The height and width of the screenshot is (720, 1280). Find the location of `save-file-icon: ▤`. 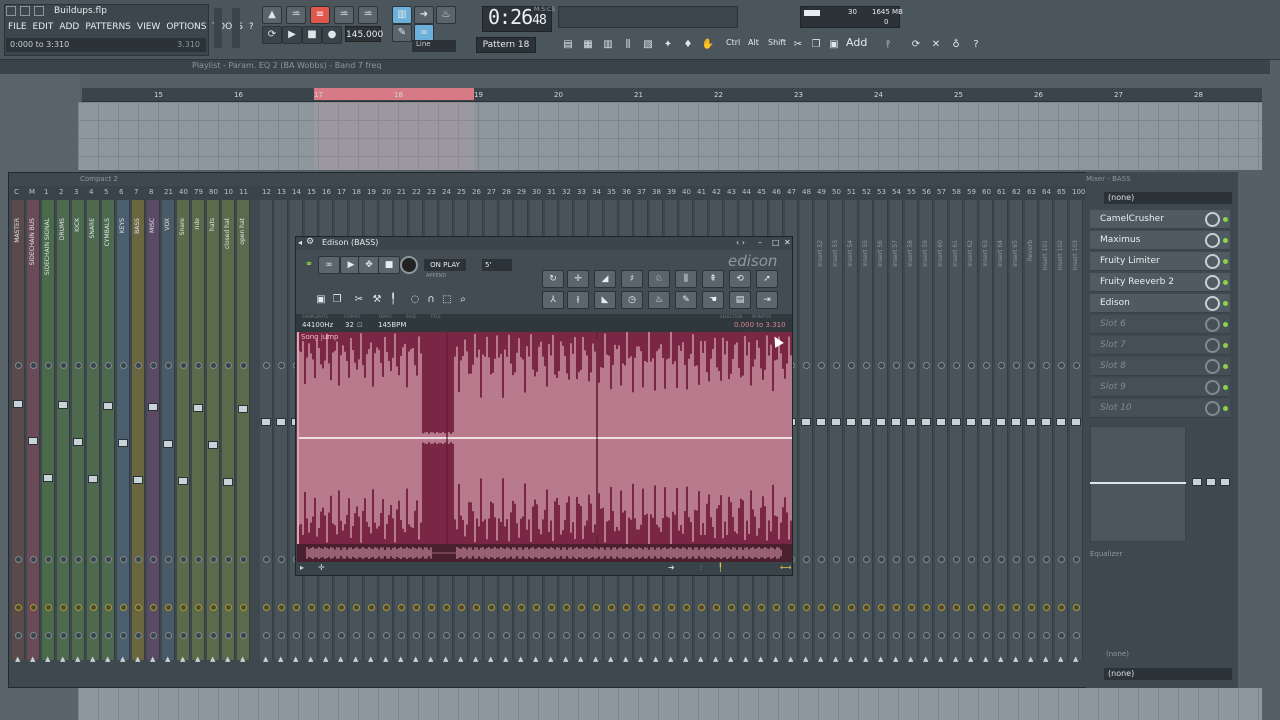

save-file-icon: ▤ is located at coordinates (740, 300).